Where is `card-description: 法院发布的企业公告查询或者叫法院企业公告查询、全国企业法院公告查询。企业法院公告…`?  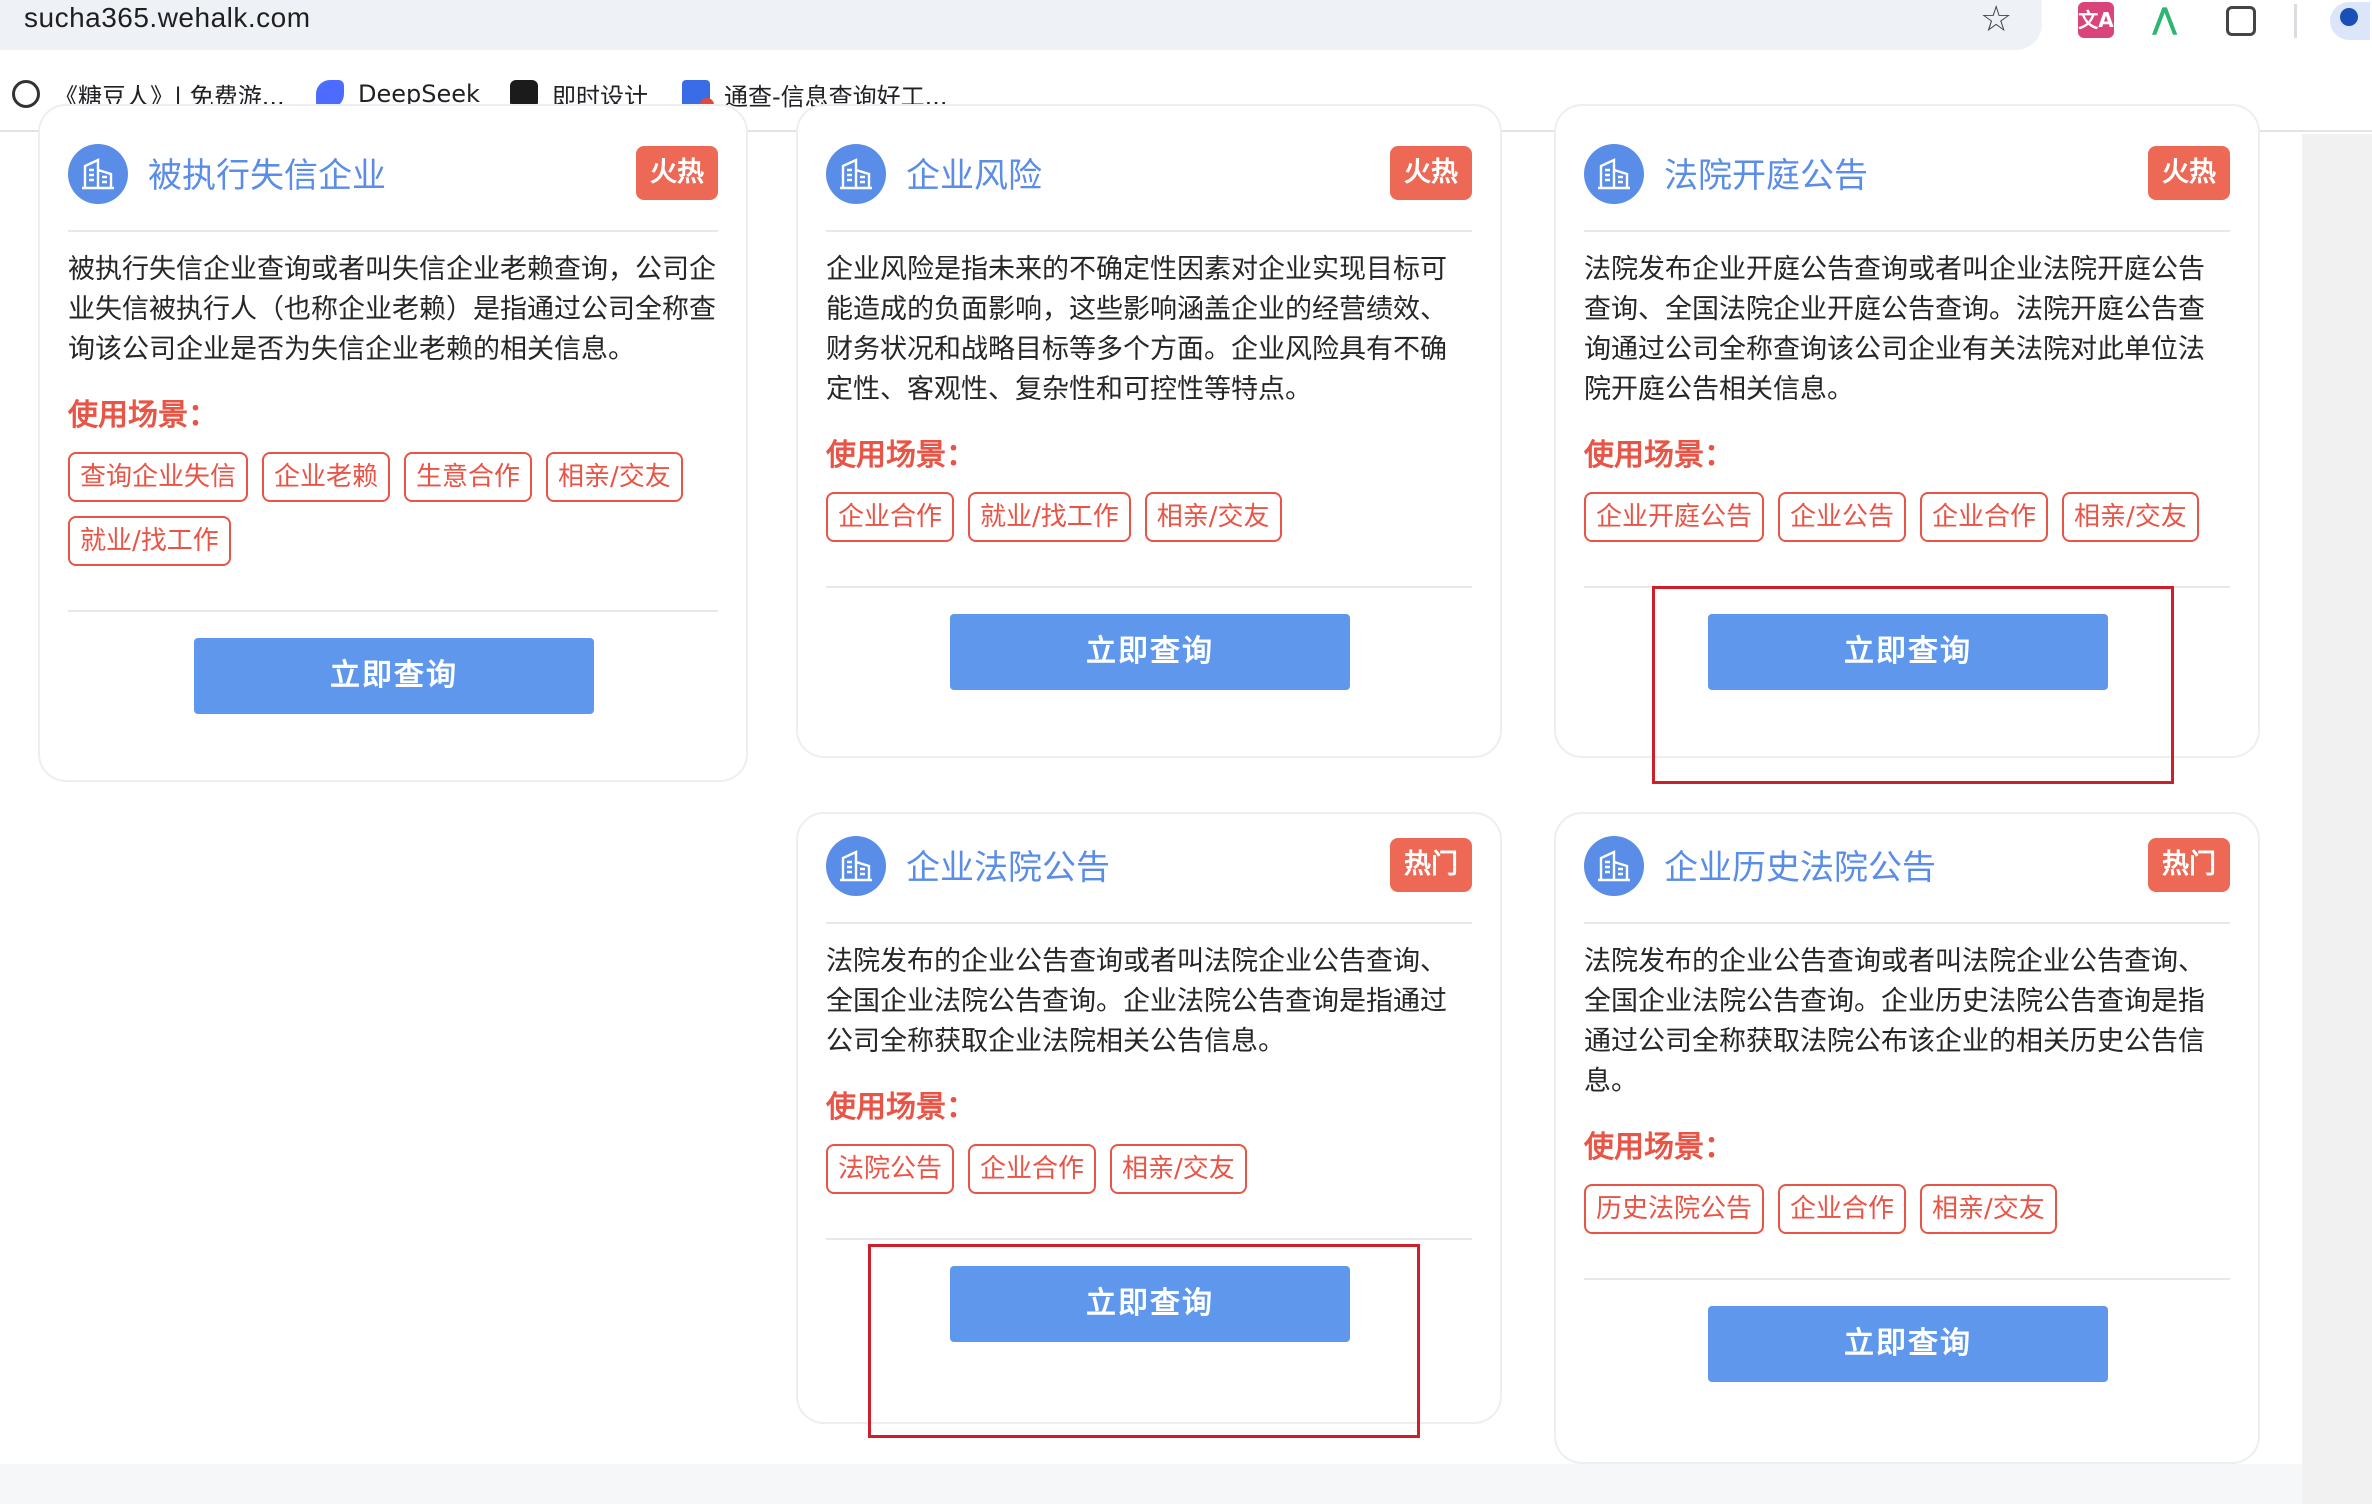
card-description: 法院发布的企业公告查询或者叫法院企业公告查询、全国企业法院公告查询。企业法院公告… is located at coordinates (1136, 1001).